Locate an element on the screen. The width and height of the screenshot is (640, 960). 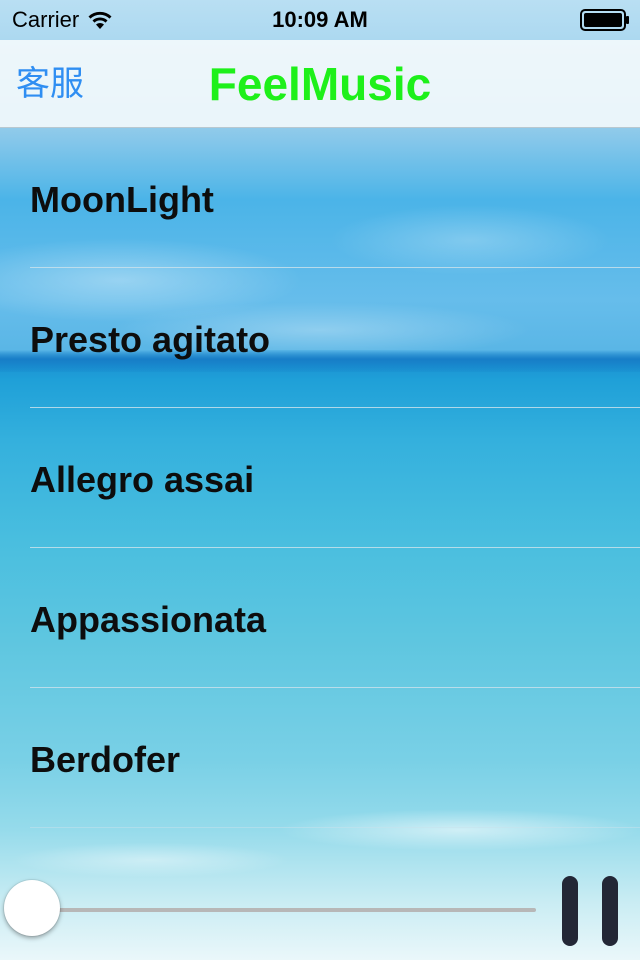
progress-slider is located at coordinates (283, 910).